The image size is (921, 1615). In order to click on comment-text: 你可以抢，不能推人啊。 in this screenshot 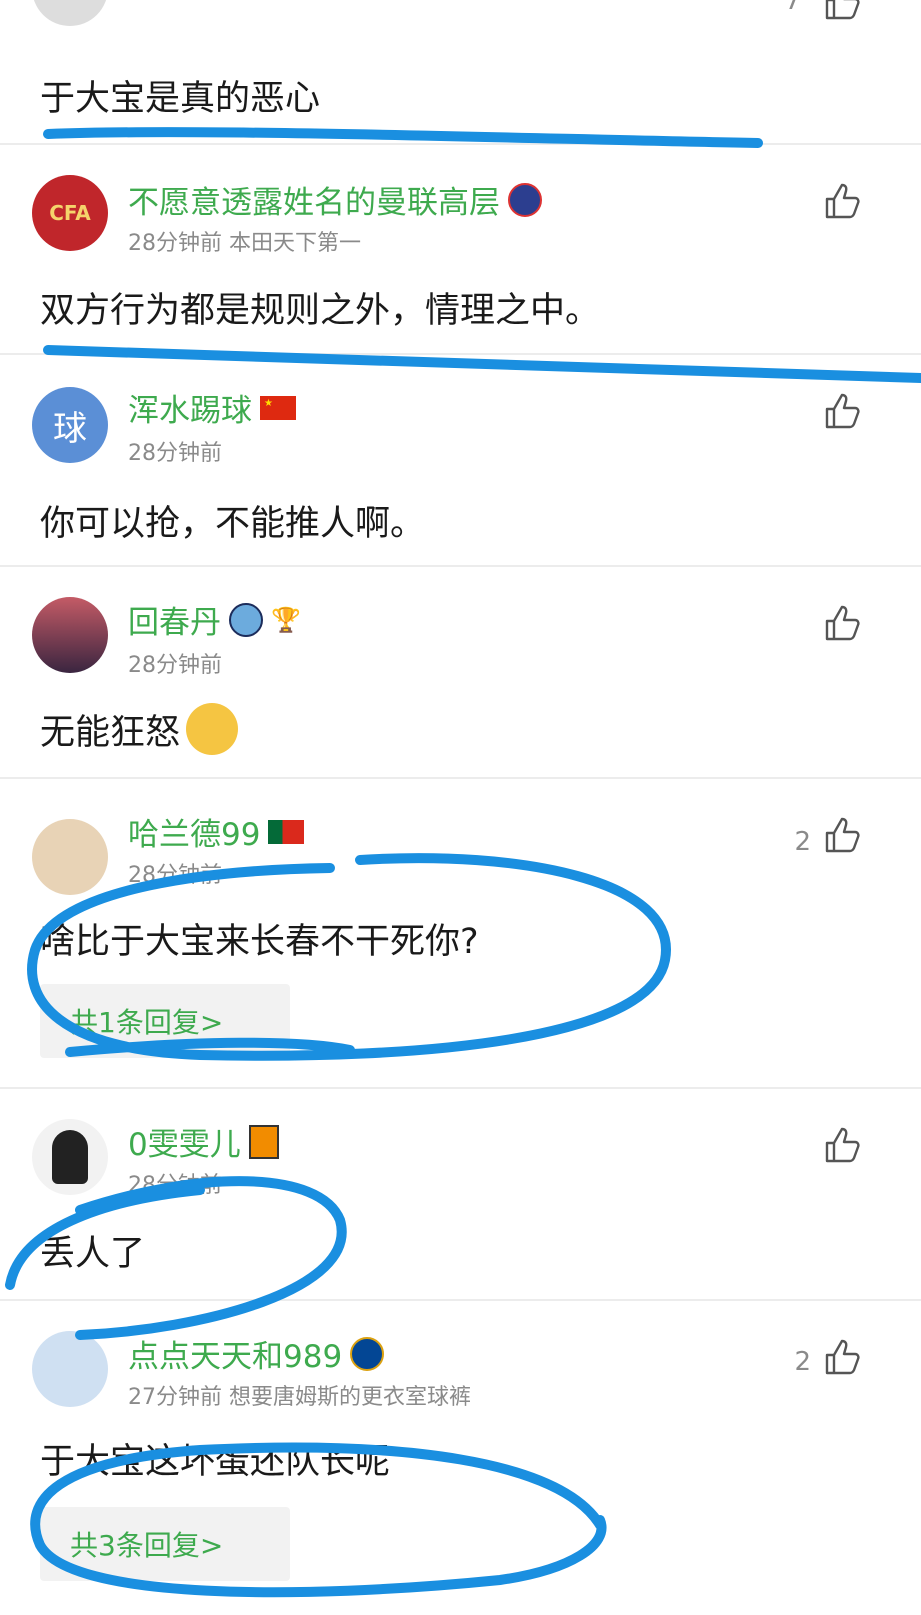, I will do `click(233, 524)`.